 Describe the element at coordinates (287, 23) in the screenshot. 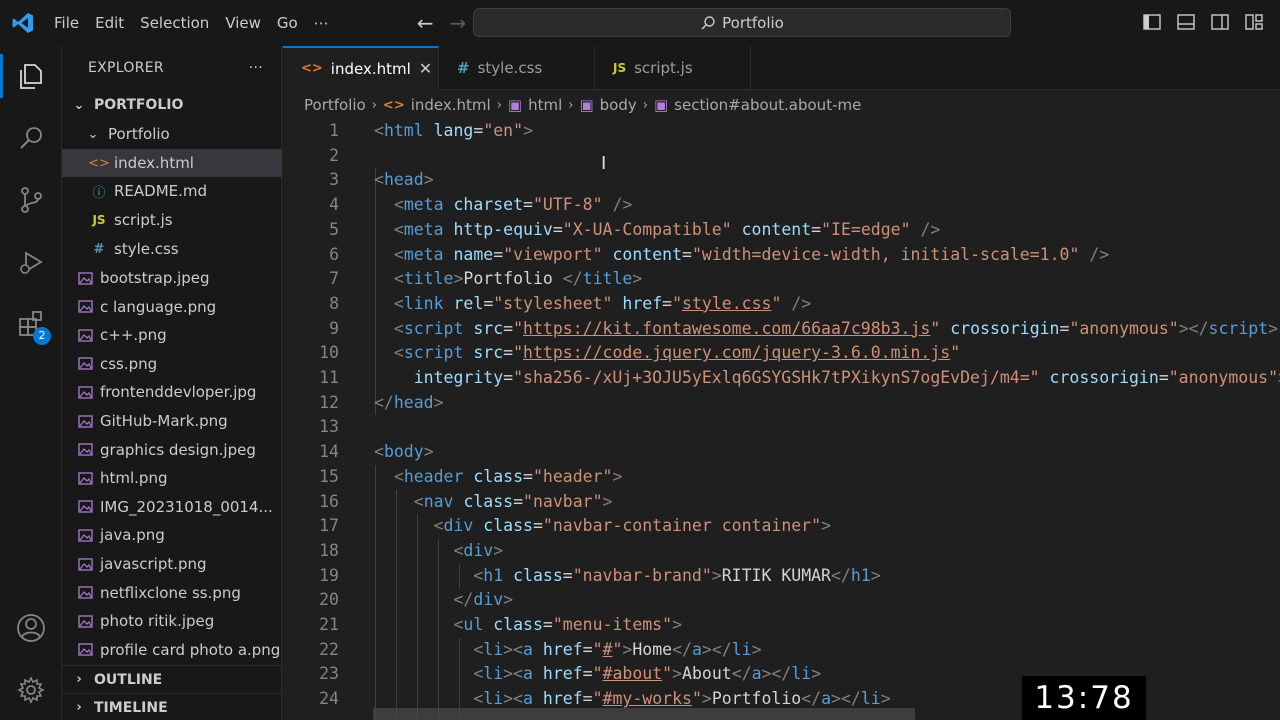

I see `menu-go: Go` at that location.